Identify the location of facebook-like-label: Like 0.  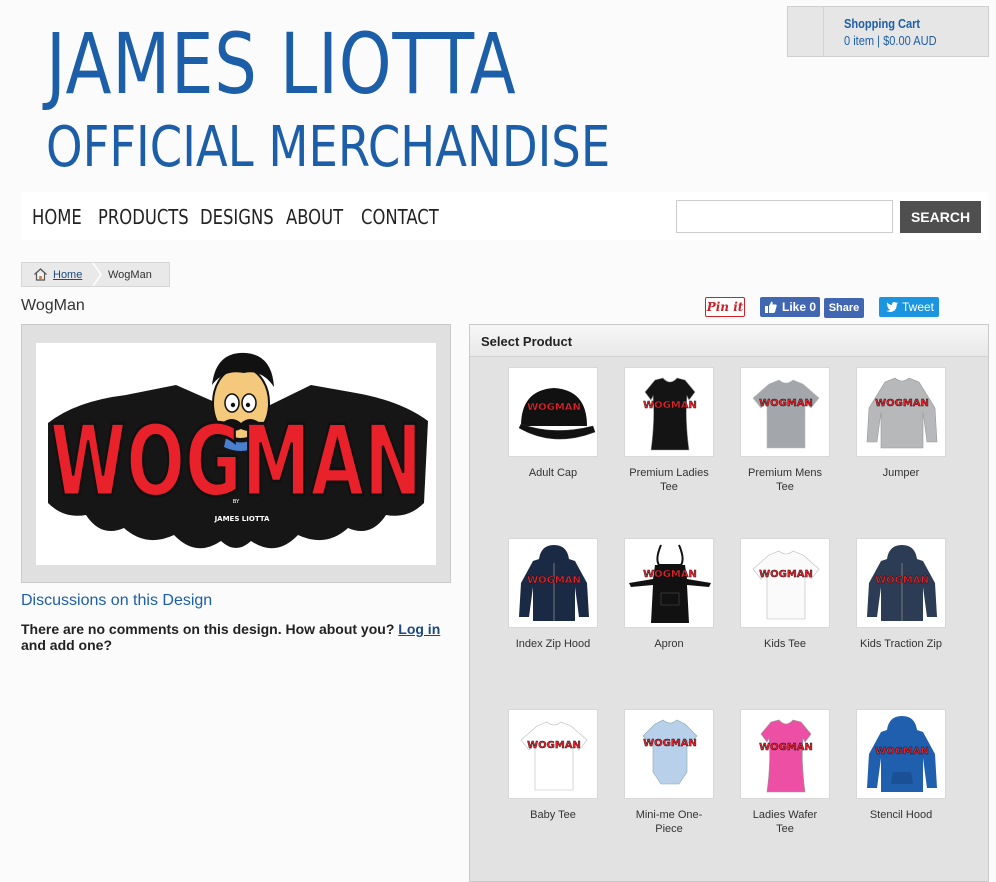
(799, 307).